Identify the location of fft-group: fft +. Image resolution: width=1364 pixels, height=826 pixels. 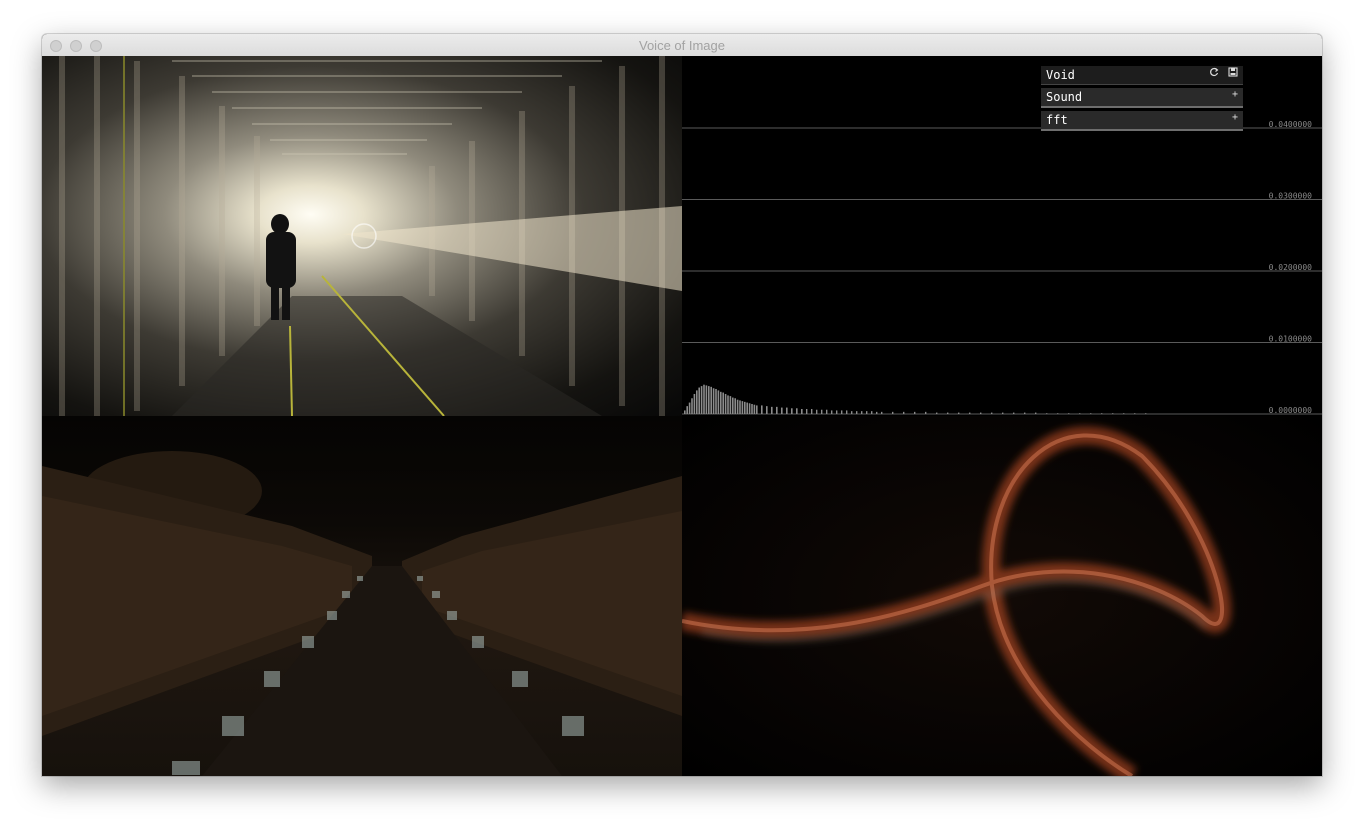
(1142, 121).